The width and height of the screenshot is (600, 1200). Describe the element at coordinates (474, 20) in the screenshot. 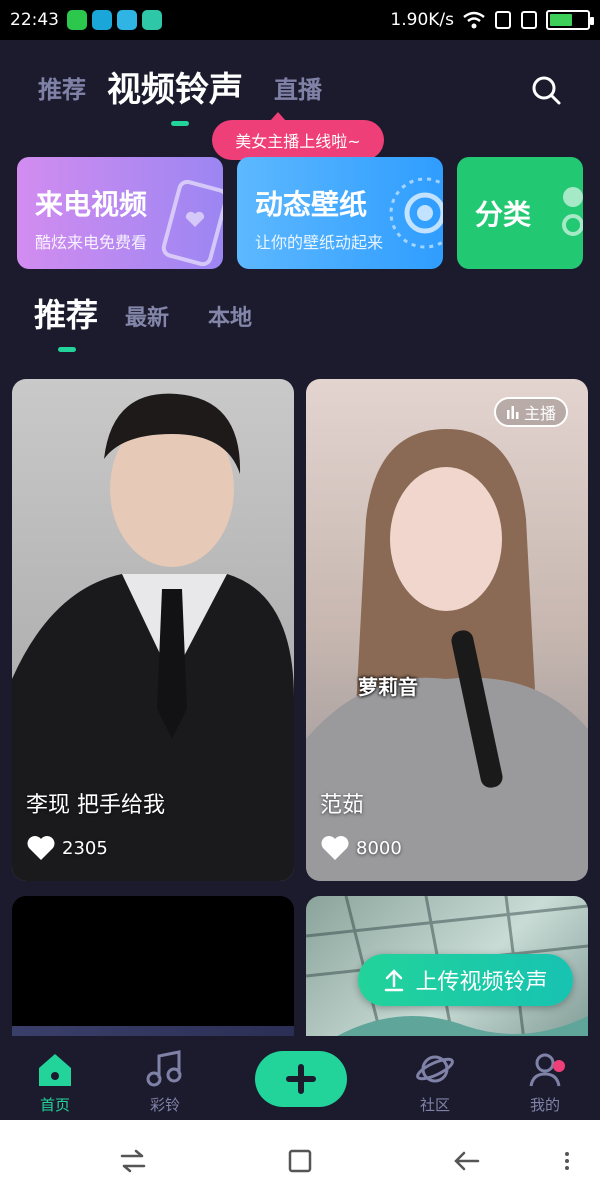

I see `wifi-icon` at that location.